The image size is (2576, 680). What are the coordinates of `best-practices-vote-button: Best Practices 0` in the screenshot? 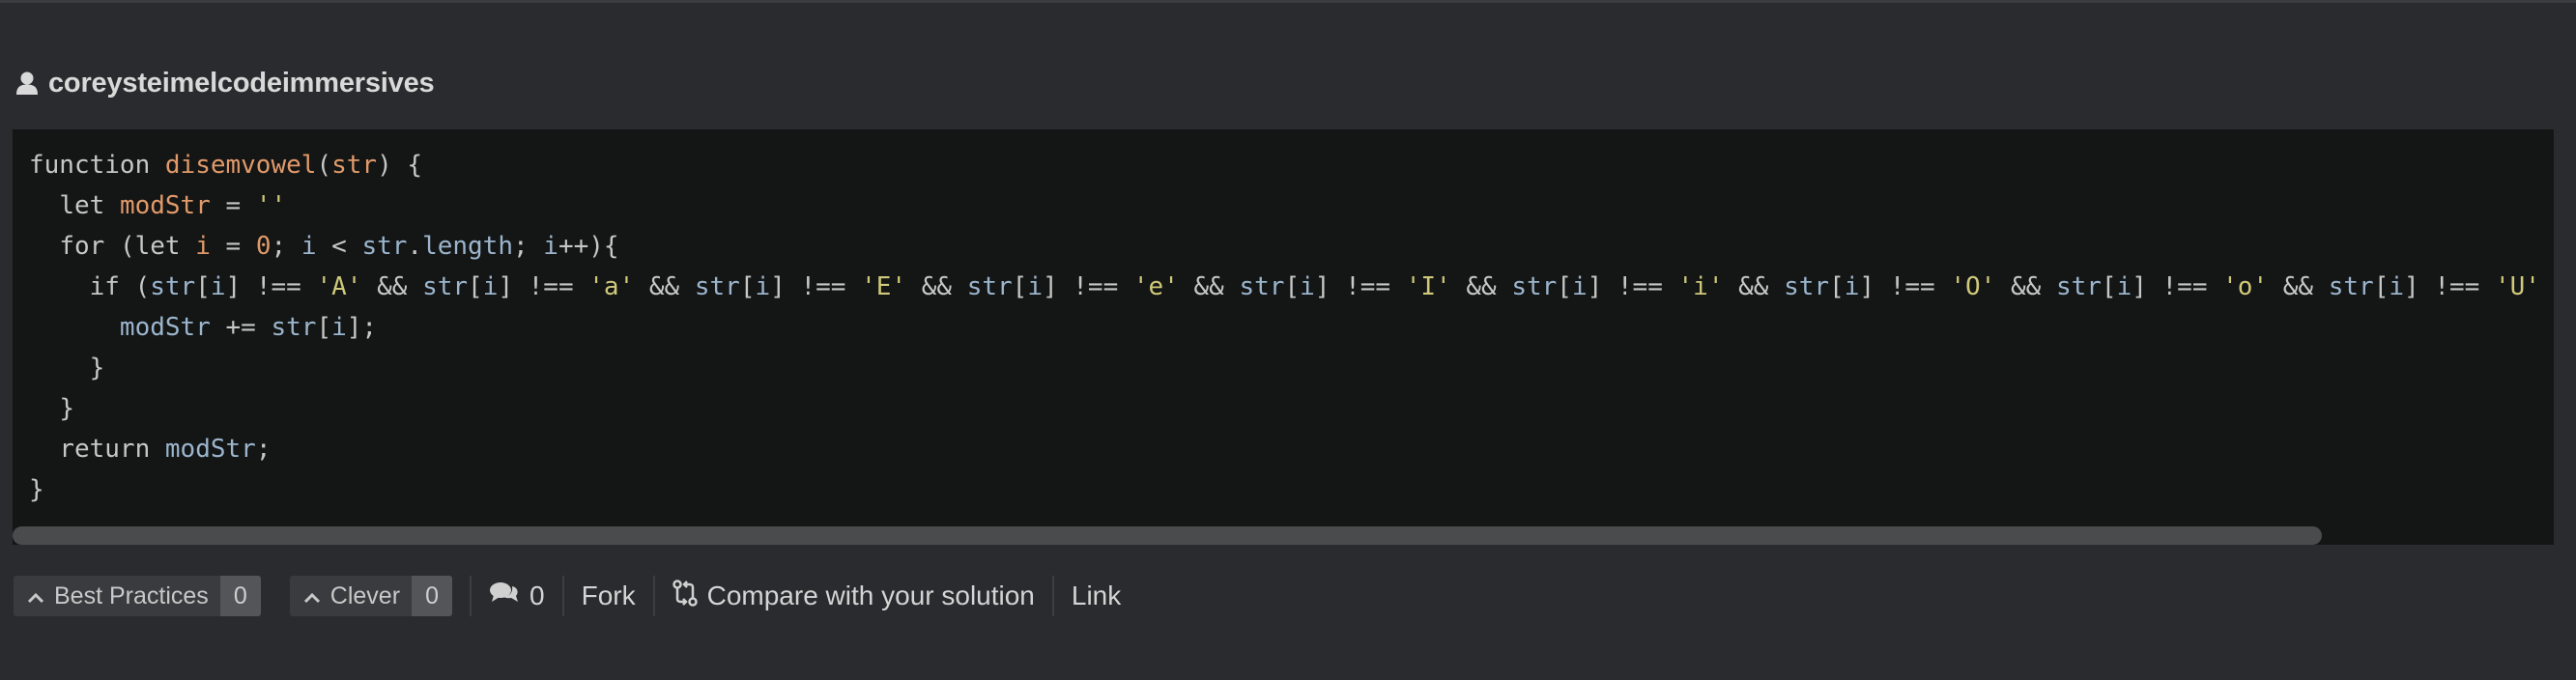 It's located at (138, 596).